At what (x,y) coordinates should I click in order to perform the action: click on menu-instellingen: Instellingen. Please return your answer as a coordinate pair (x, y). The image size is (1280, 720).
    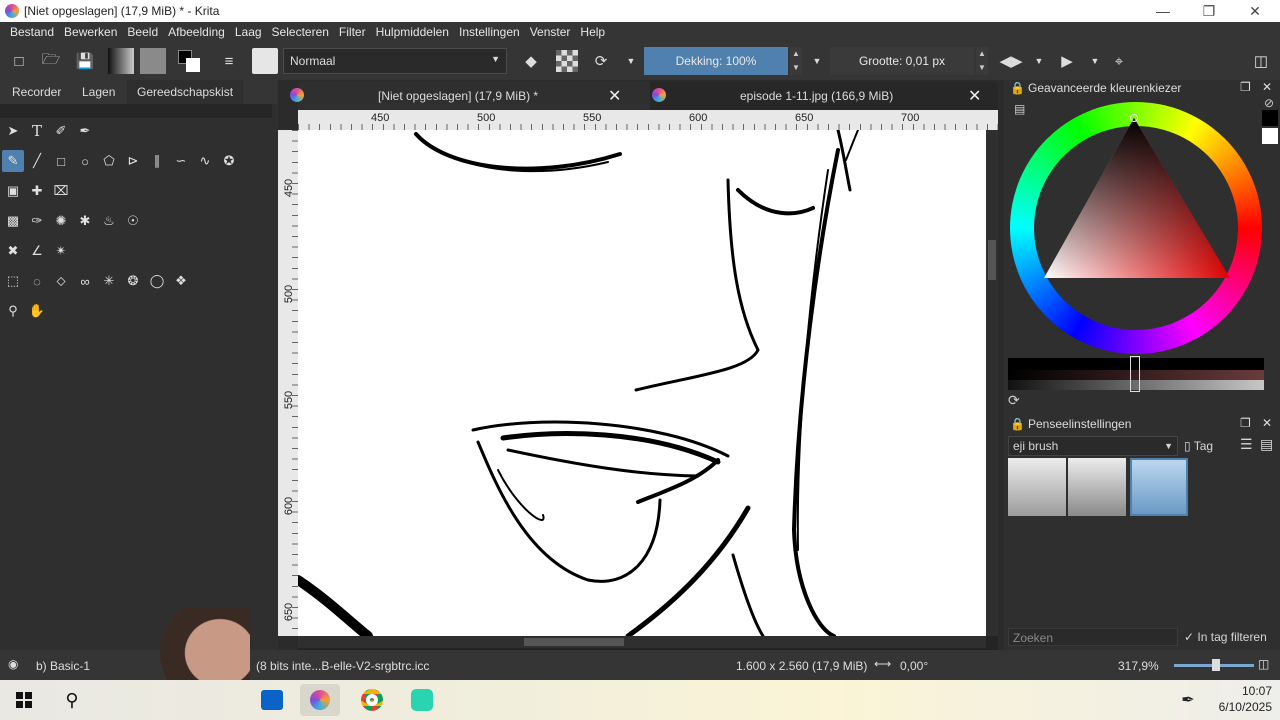
    Looking at the image, I should click on (489, 32).